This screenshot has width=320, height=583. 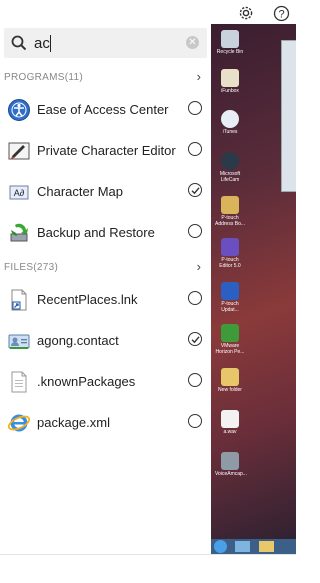 I want to click on windows-taskbar, so click(x=253, y=546).